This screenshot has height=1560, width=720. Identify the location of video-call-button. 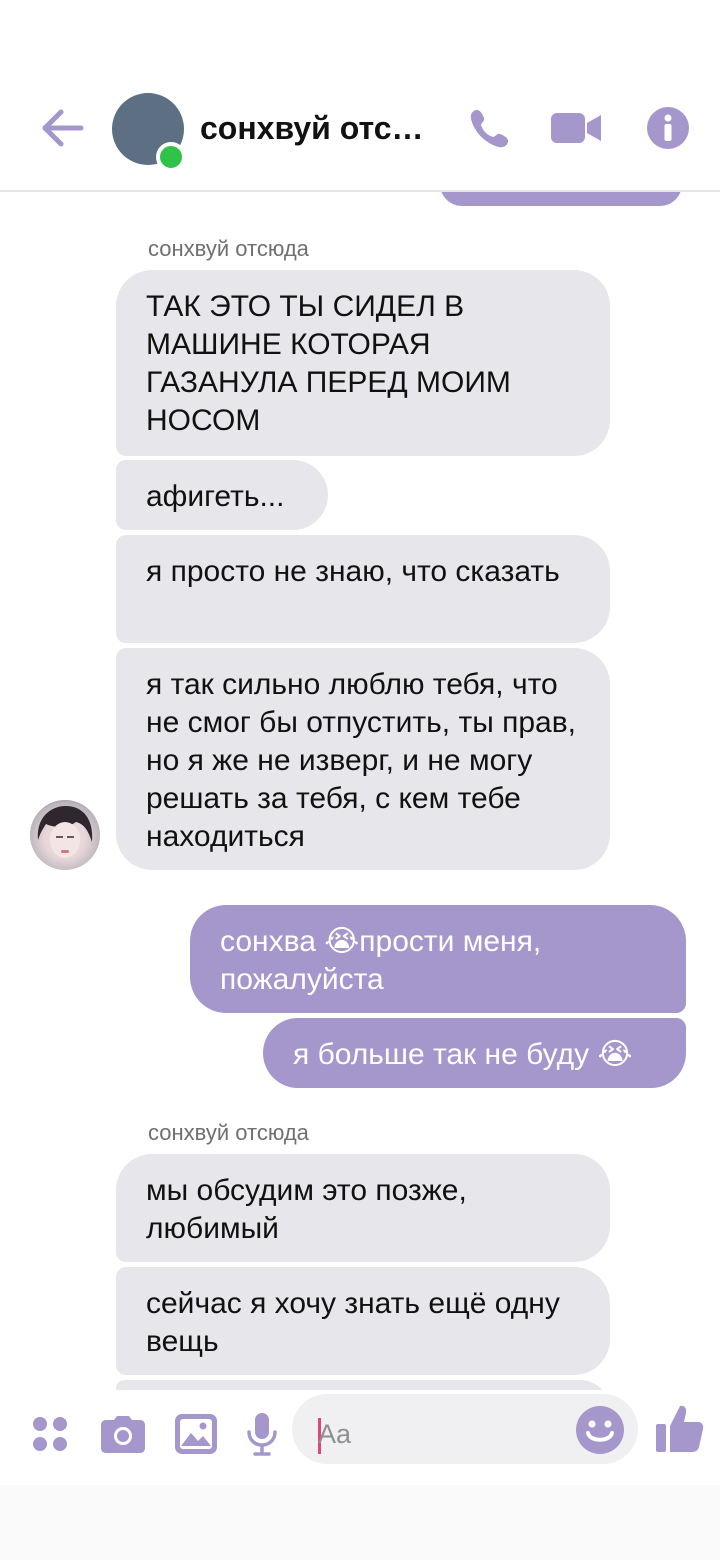
(576, 130).